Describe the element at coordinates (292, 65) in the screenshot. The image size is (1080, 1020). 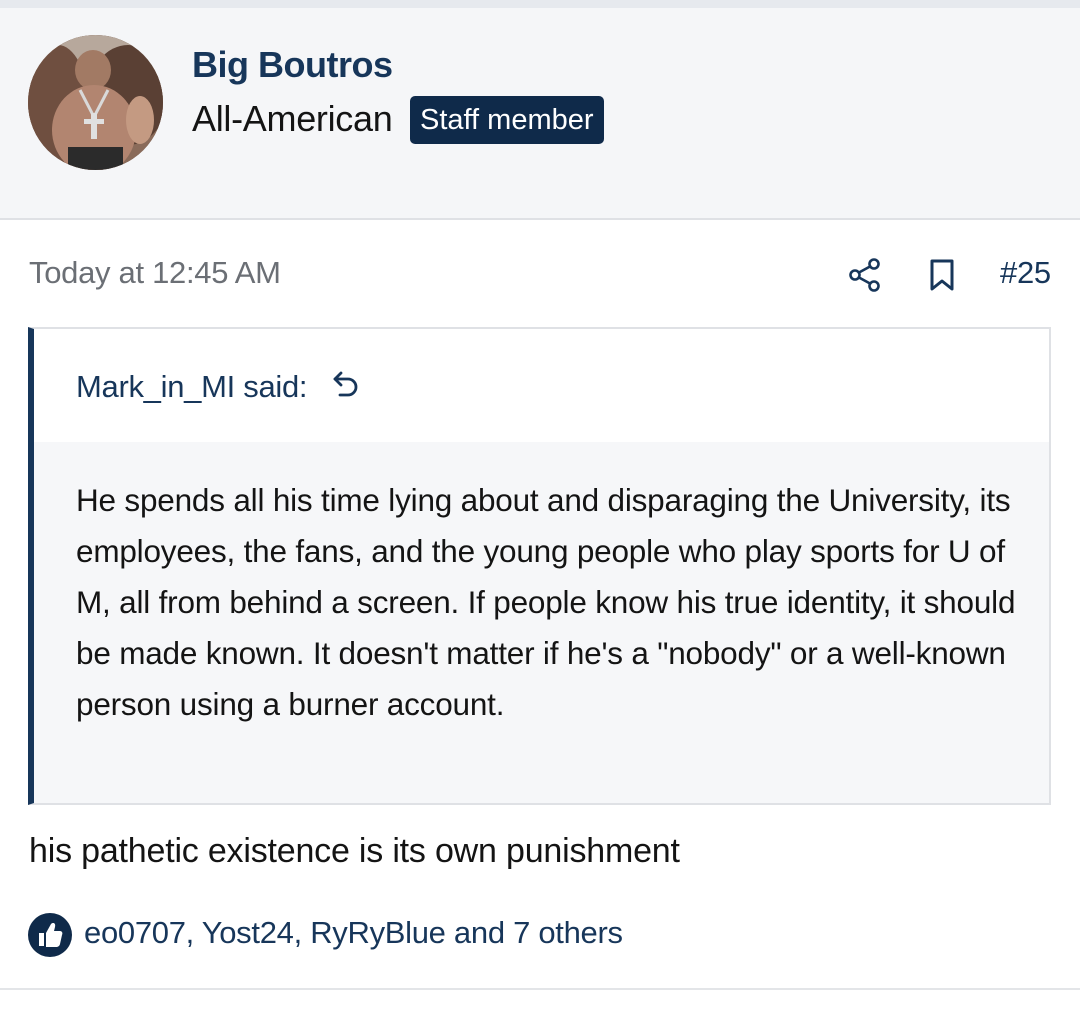
I see `username-link: Big Boutros` at that location.